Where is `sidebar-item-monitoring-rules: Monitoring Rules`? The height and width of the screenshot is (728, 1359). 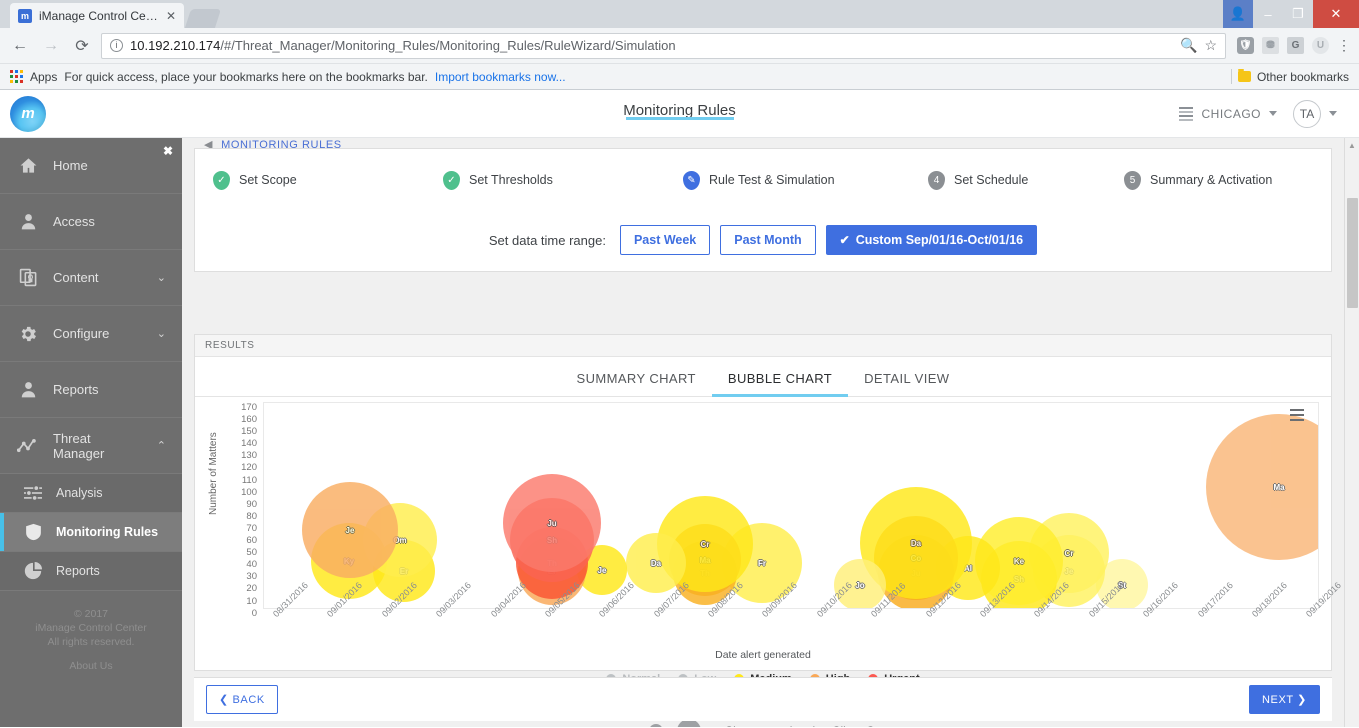 sidebar-item-monitoring-rules: Monitoring Rules is located at coordinates (91, 532).